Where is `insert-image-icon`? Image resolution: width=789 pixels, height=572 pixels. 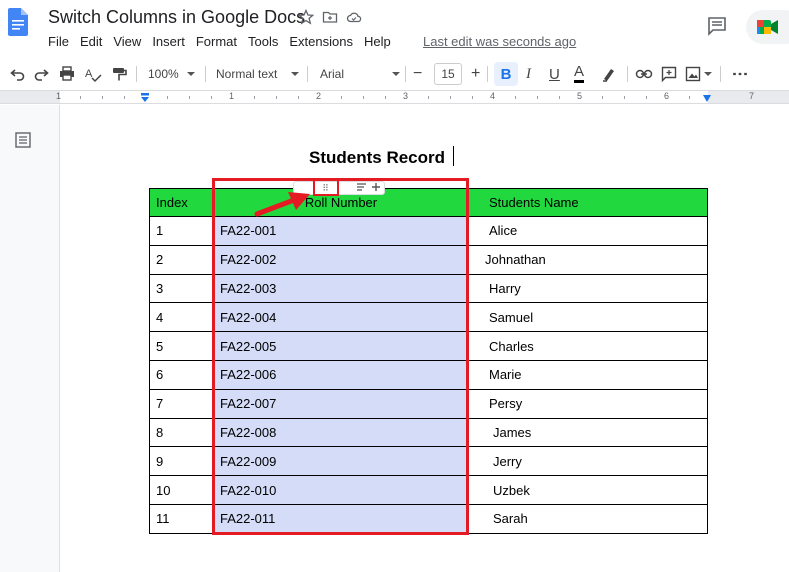 insert-image-icon is located at coordinates (693, 74).